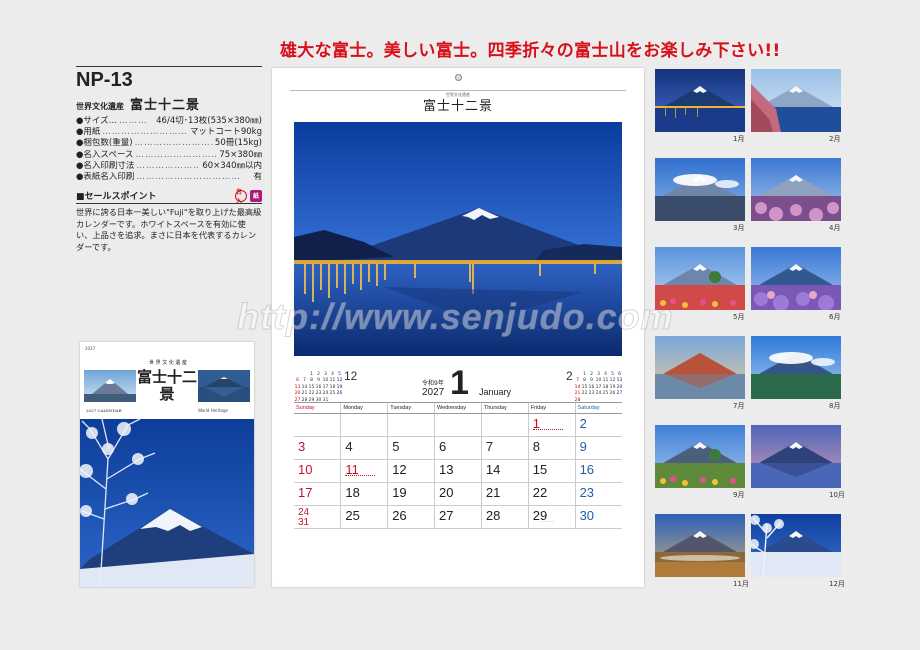 The image size is (920, 650). Describe the element at coordinates (364, 448) in the screenshot. I see `day-cell: 4` at that location.